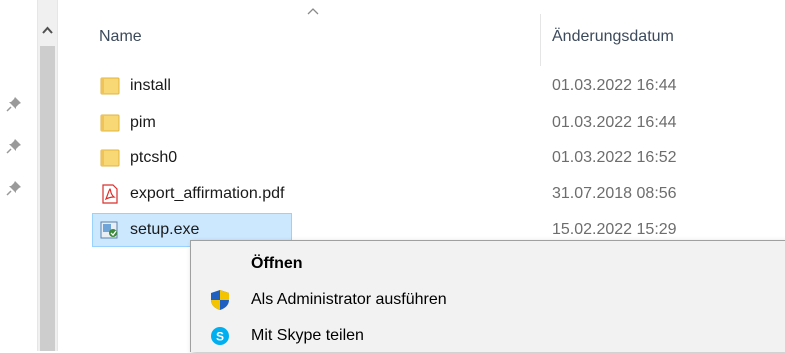 The image size is (785, 353). What do you see at coordinates (154, 157) in the screenshot?
I see `file-name: ptcsh0` at bounding box center [154, 157].